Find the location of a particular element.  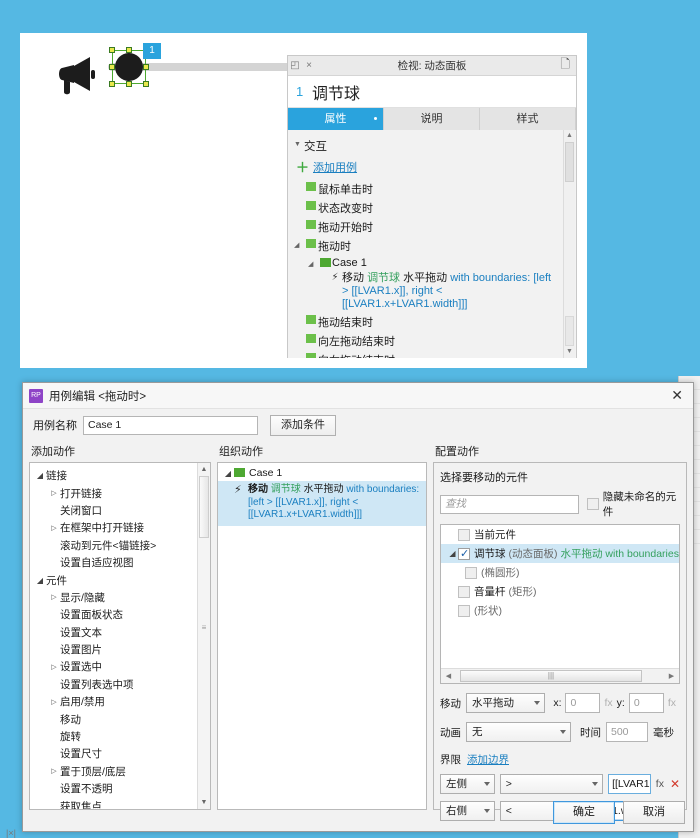

tab-properties: 属性 is located at coordinates (336, 119).